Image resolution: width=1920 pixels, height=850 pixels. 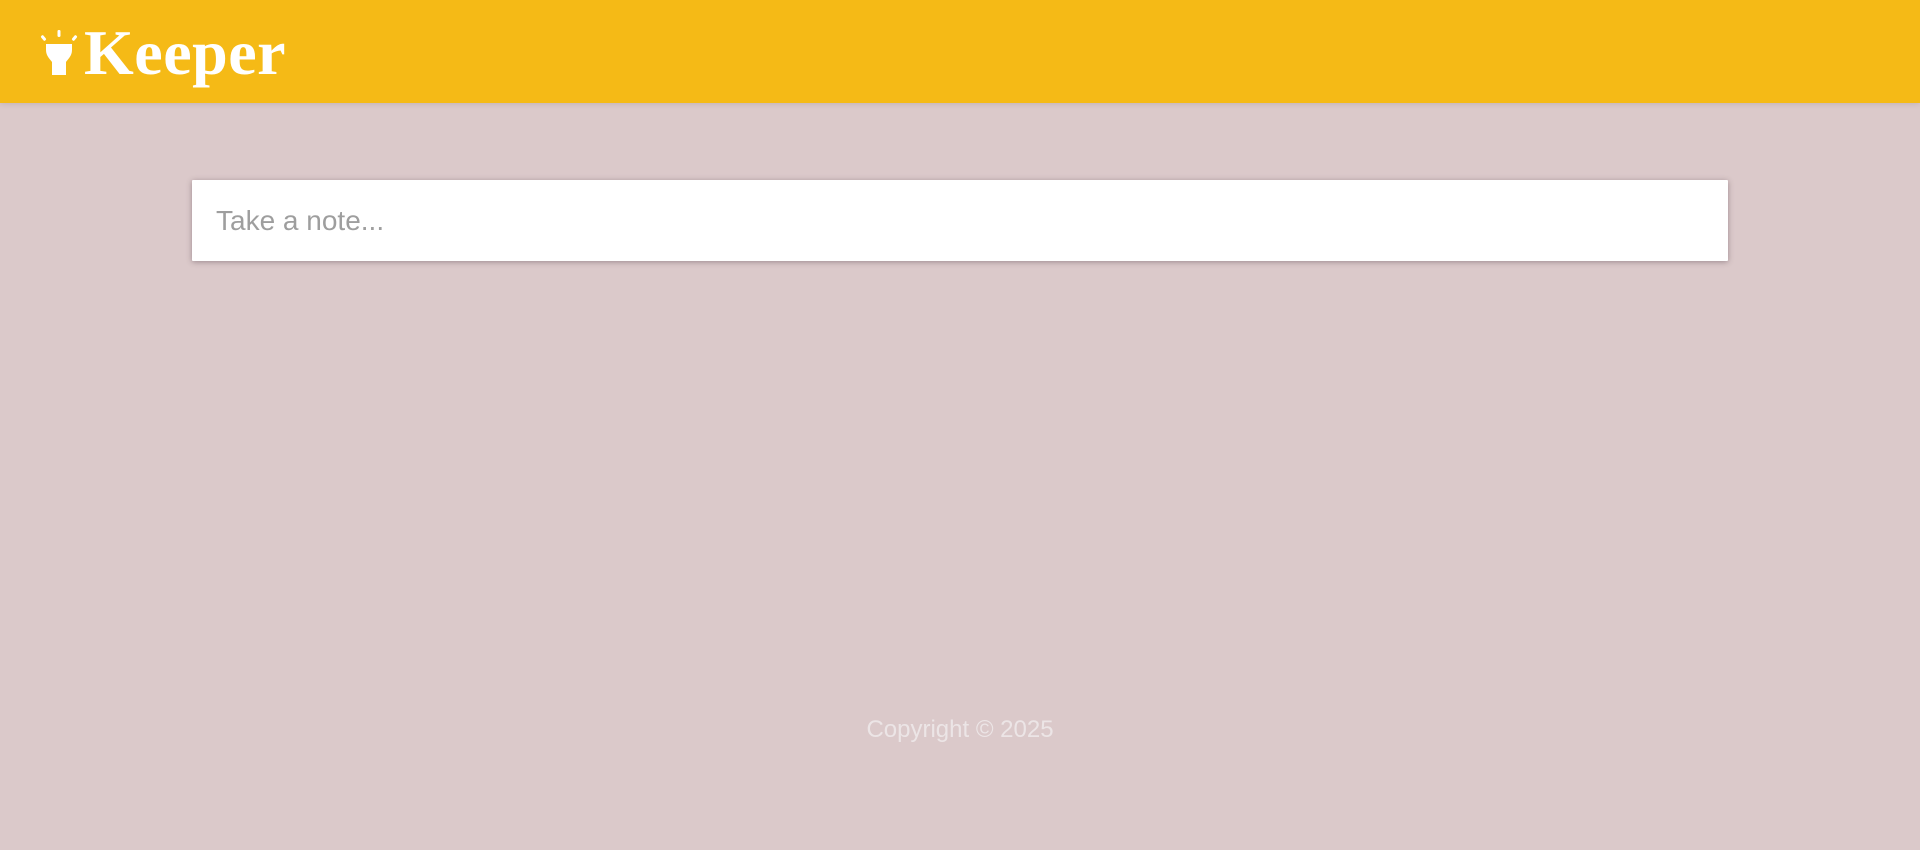 I want to click on copyright-text: Copyright © 2025, so click(x=960, y=729).